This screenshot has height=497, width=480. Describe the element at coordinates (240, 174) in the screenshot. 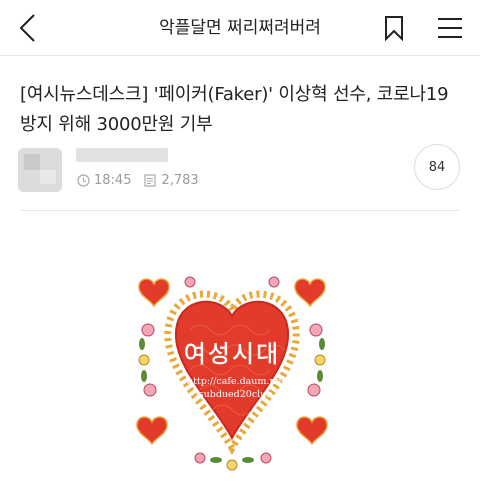

I see `author-info: 18:45 2,783 84` at that location.